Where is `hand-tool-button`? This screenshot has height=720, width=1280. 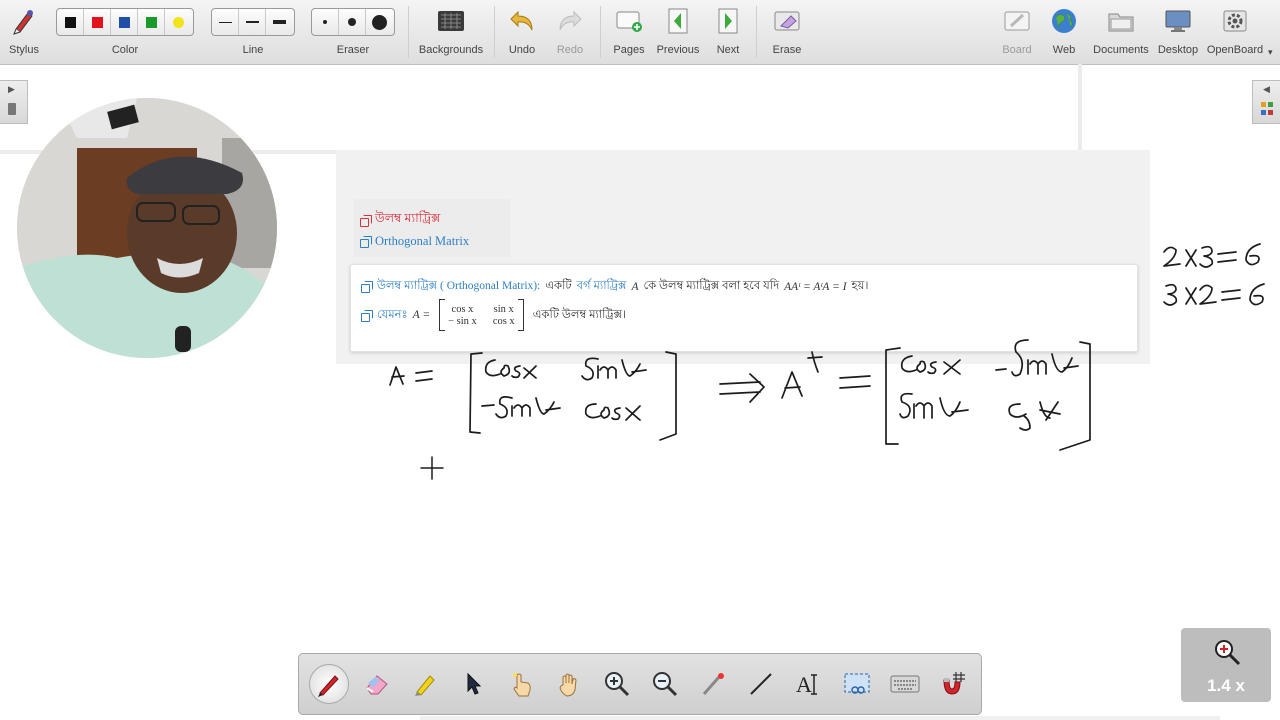 hand-tool-button is located at coordinates (569, 684).